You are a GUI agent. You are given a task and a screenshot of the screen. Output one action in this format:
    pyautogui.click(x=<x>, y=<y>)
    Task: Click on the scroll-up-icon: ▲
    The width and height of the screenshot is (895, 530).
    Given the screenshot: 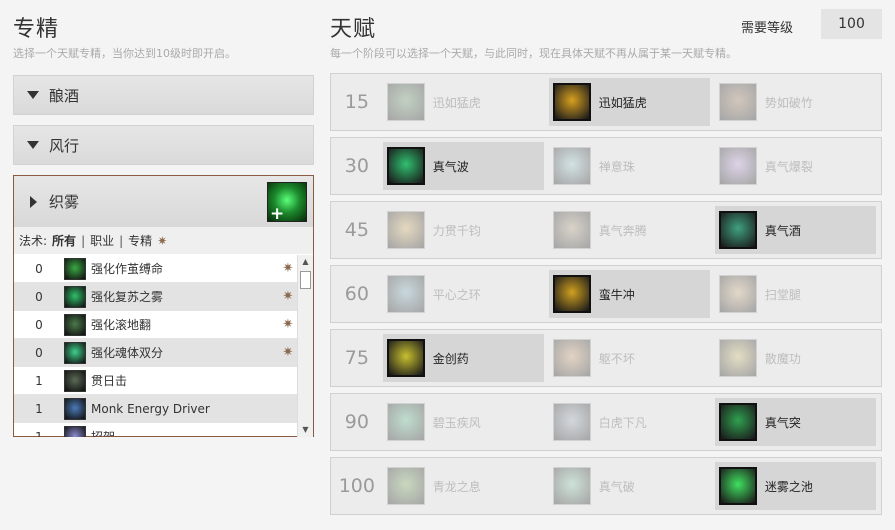 What is the action you would take?
    pyautogui.click(x=305, y=262)
    